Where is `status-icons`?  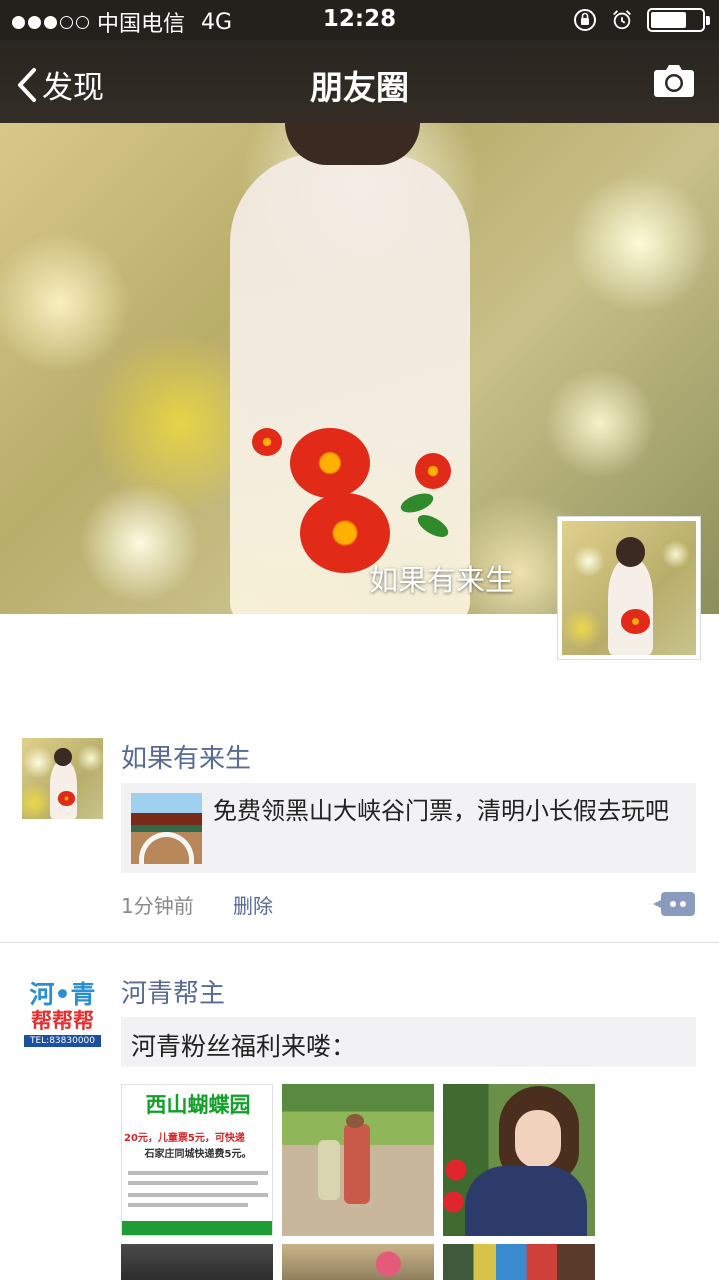 status-icons is located at coordinates (641, 20).